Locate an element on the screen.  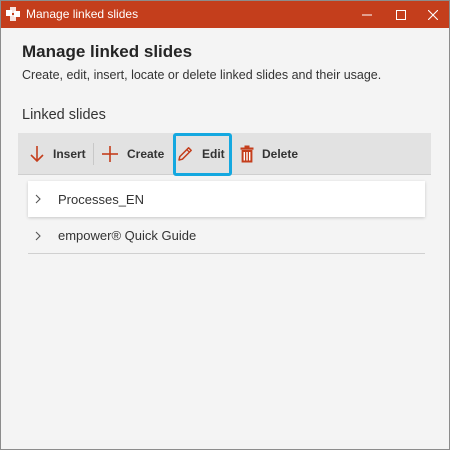
list-item: Processes_EN is located at coordinates (226, 199).